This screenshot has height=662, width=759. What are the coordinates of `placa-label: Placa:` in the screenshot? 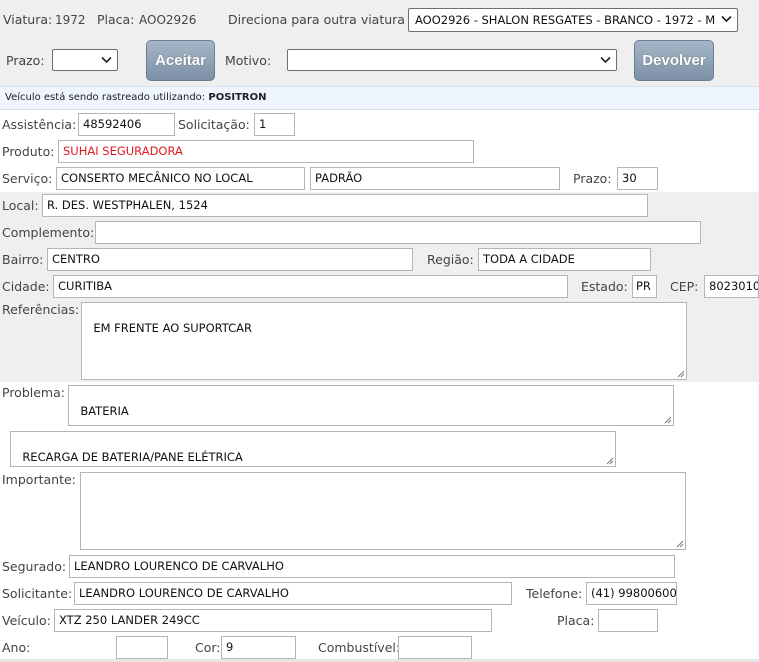 It's located at (576, 620).